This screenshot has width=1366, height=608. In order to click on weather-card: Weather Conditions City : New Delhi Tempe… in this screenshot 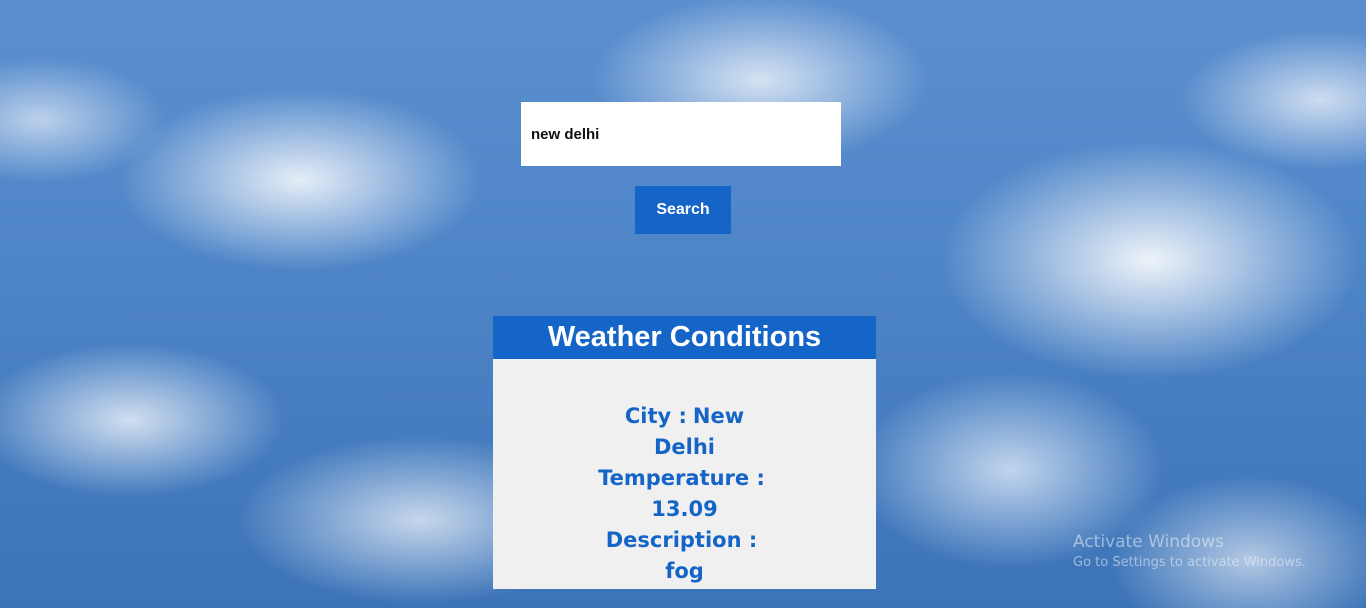, I will do `click(684, 452)`.